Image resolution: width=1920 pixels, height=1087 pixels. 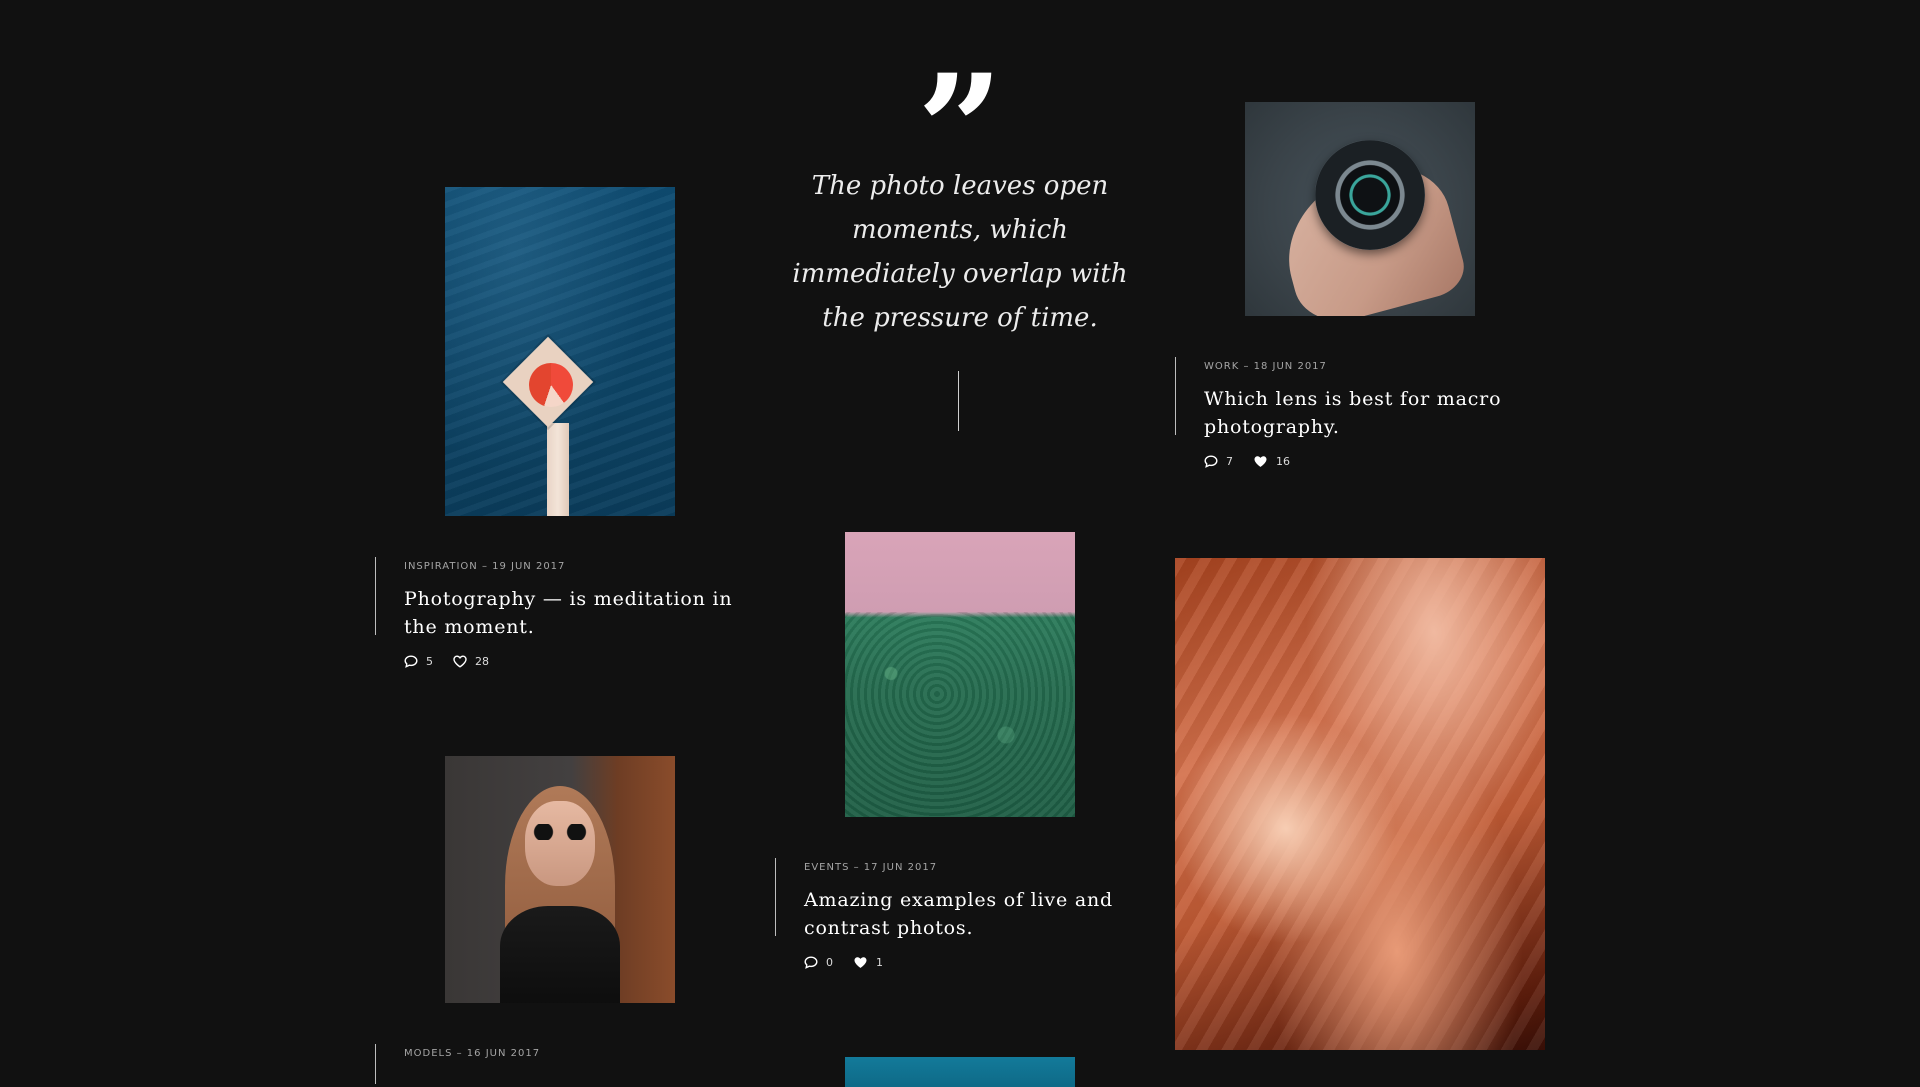 What do you see at coordinates (558, 469) in the screenshot?
I see `pier-walkway` at bounding box center [558, 469].